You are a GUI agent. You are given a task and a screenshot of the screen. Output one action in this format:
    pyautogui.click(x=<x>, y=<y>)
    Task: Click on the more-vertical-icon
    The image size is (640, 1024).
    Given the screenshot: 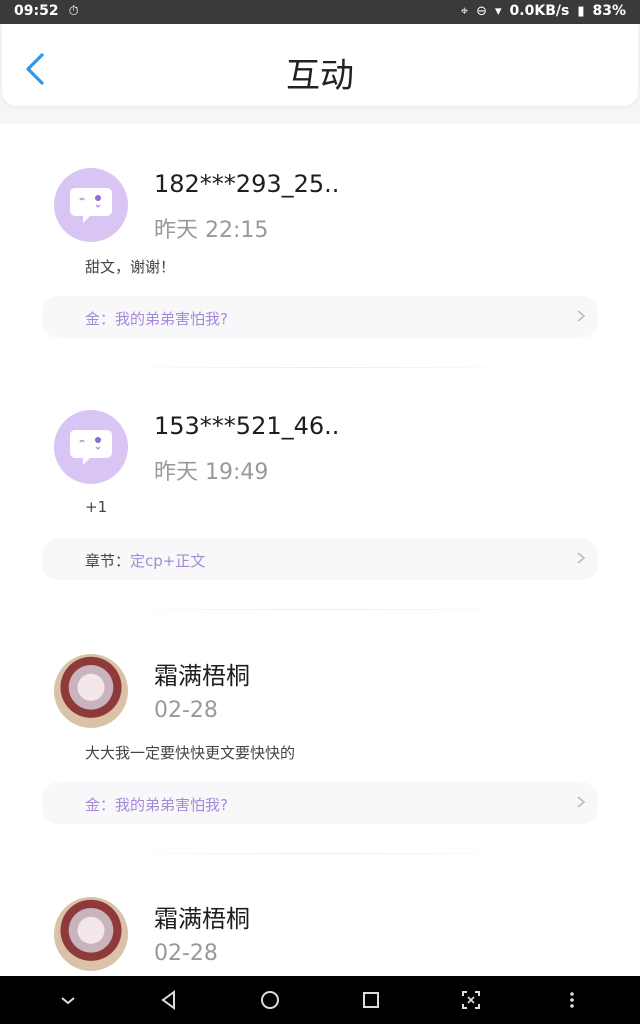 What is the action you would take?
    pyautogui.click(x=572, y=1000)
    